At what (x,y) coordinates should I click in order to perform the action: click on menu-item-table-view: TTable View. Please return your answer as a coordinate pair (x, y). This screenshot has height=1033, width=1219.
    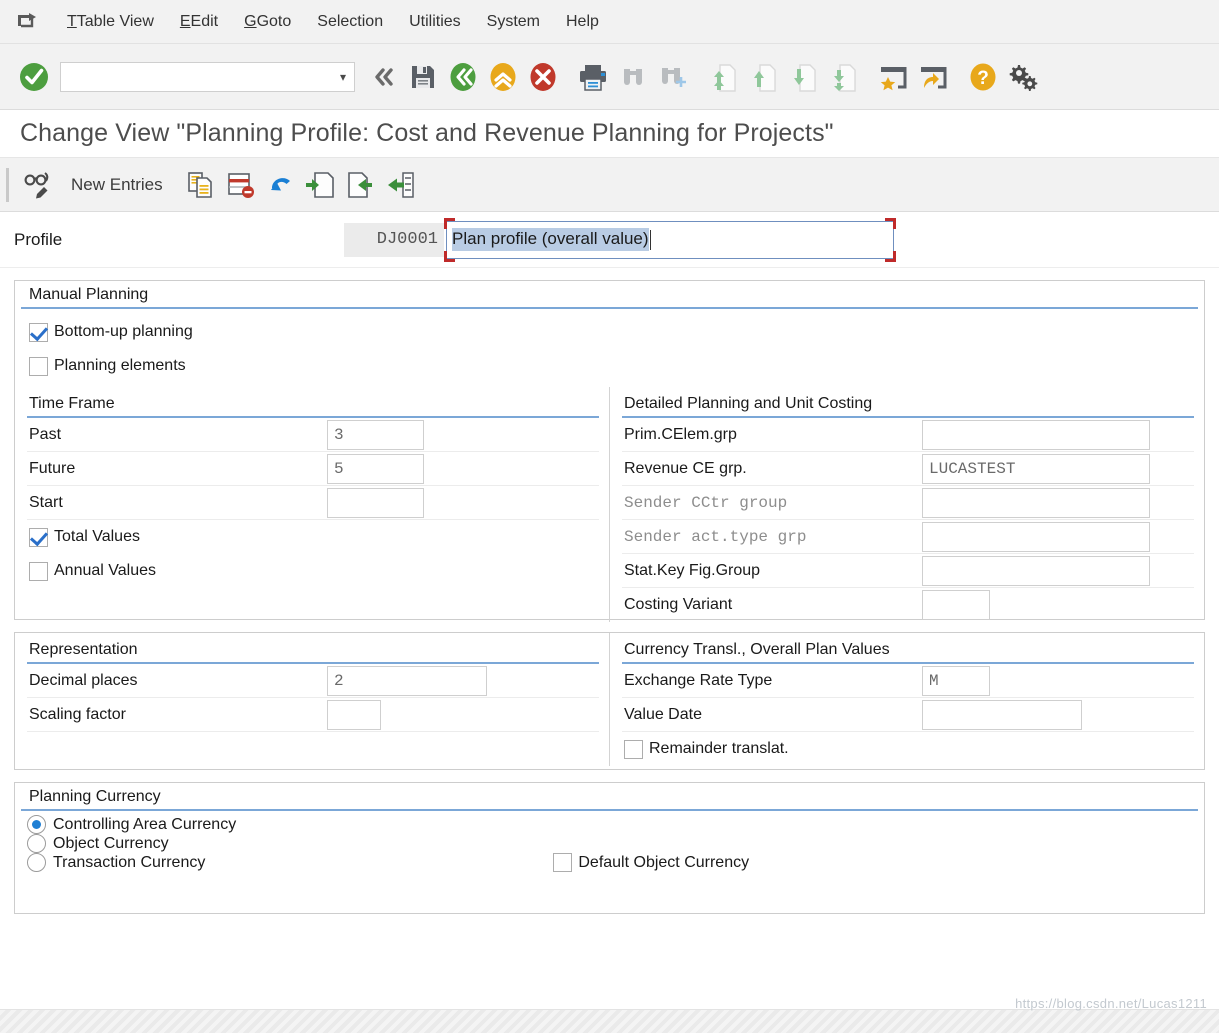
    Looking at the image, I should click on (110, 22).